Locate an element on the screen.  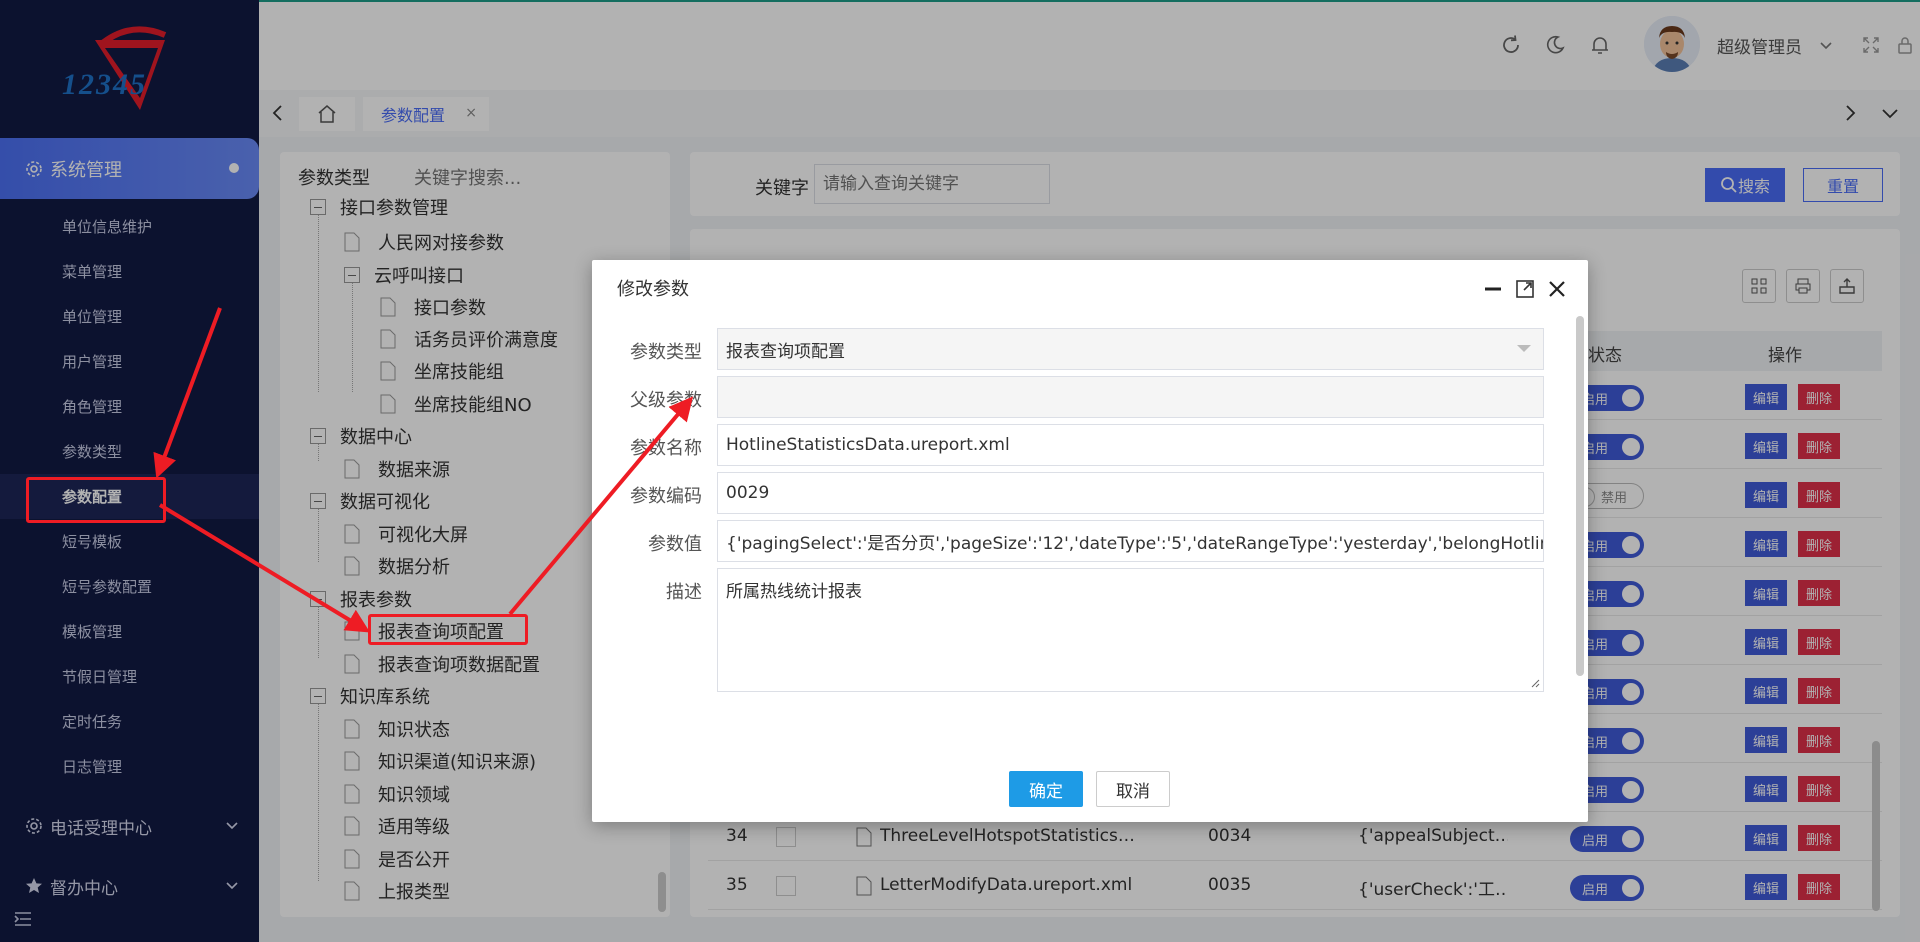
field-label-desc: 描述 is located at coordinates (684, 592).